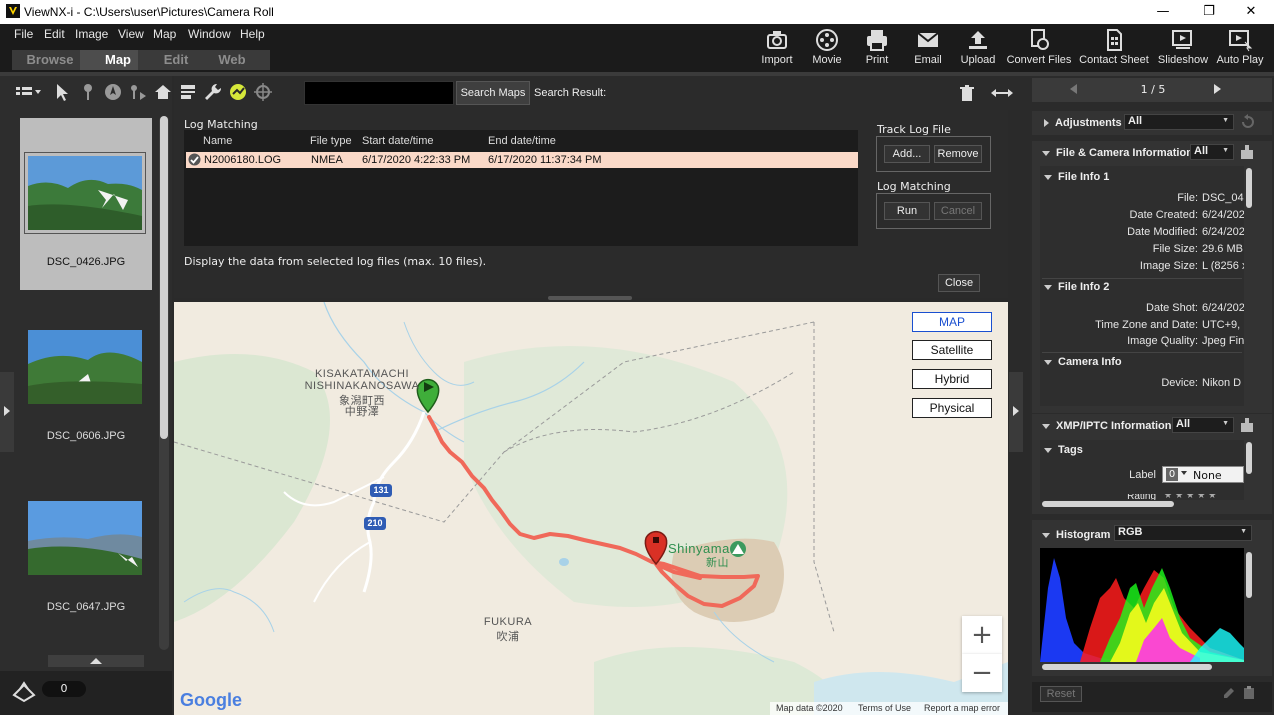 The image size is (1274, 715). Describe the element at coordinates (1249, 575) in the screenshot. I see `histogram-scrollbar` at that location.